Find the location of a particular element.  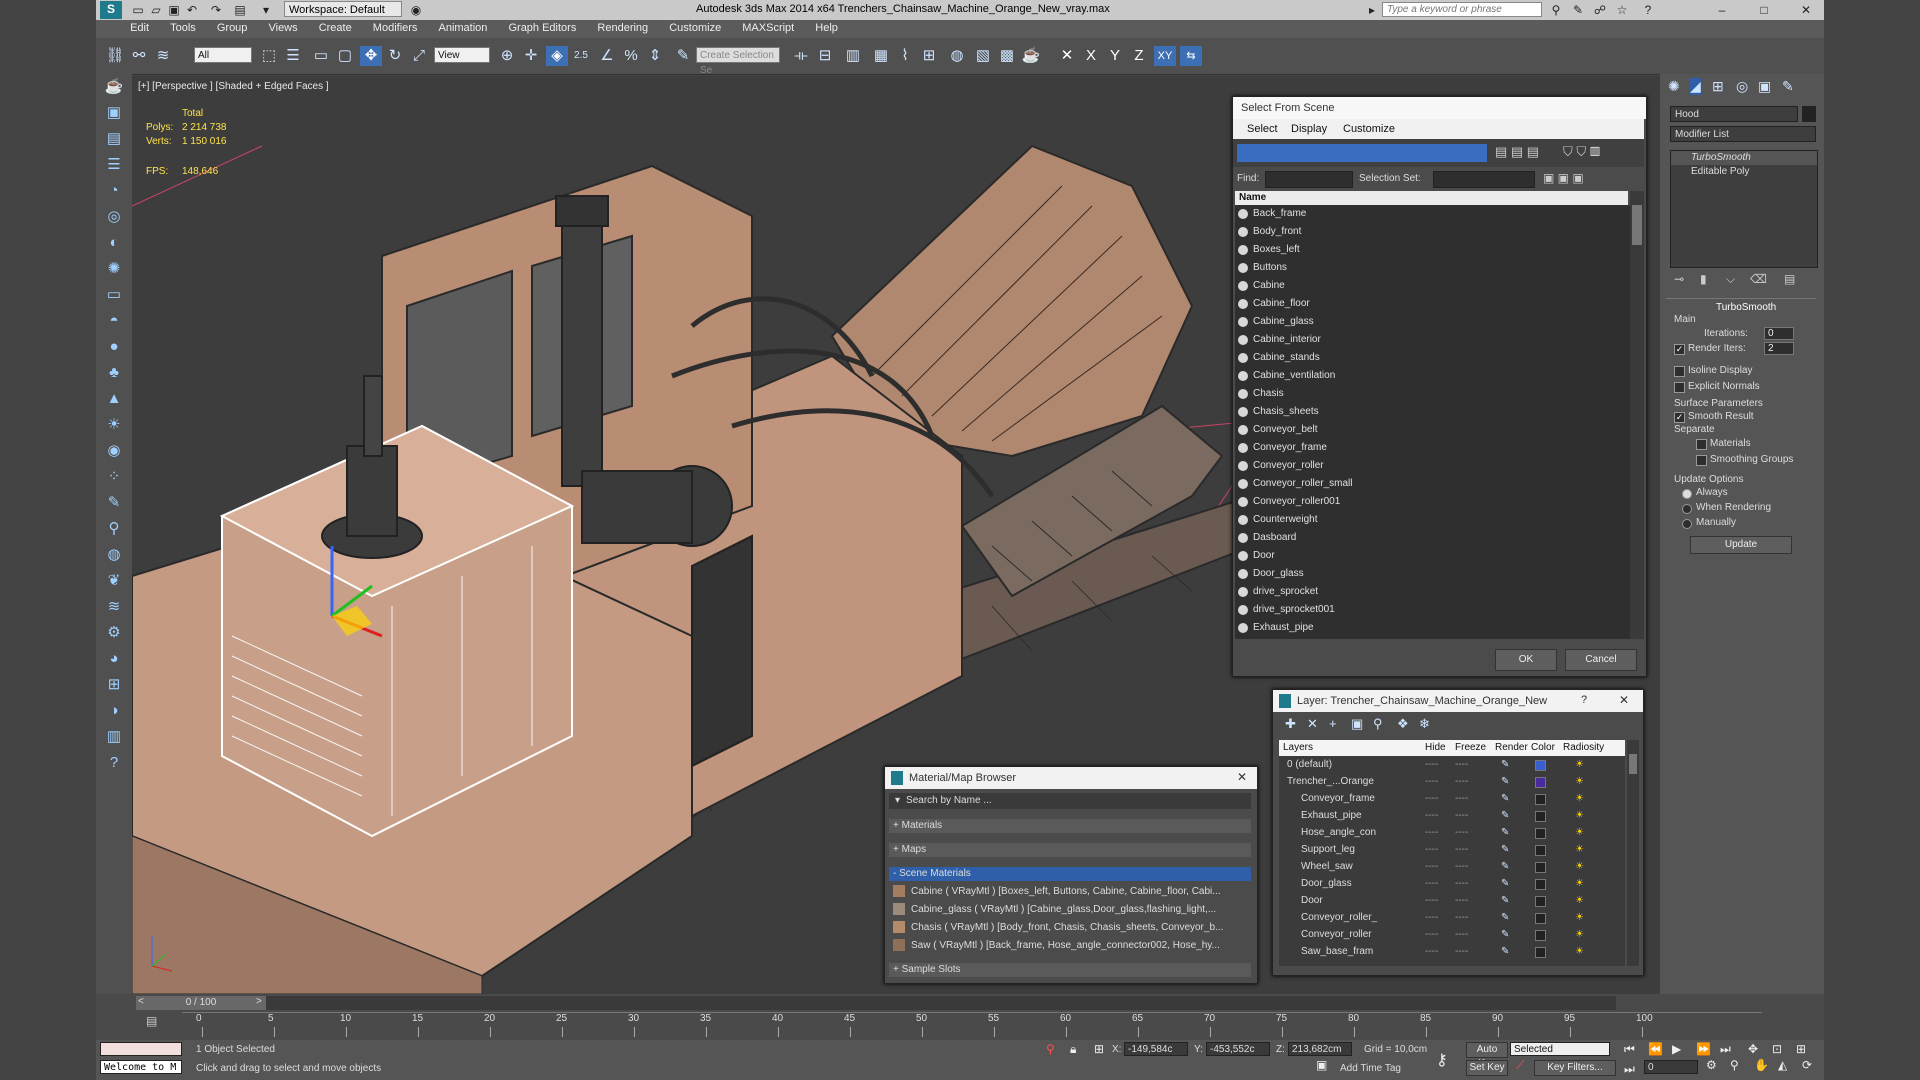

list-item: Cabine is located at coordinates (1432, 286).